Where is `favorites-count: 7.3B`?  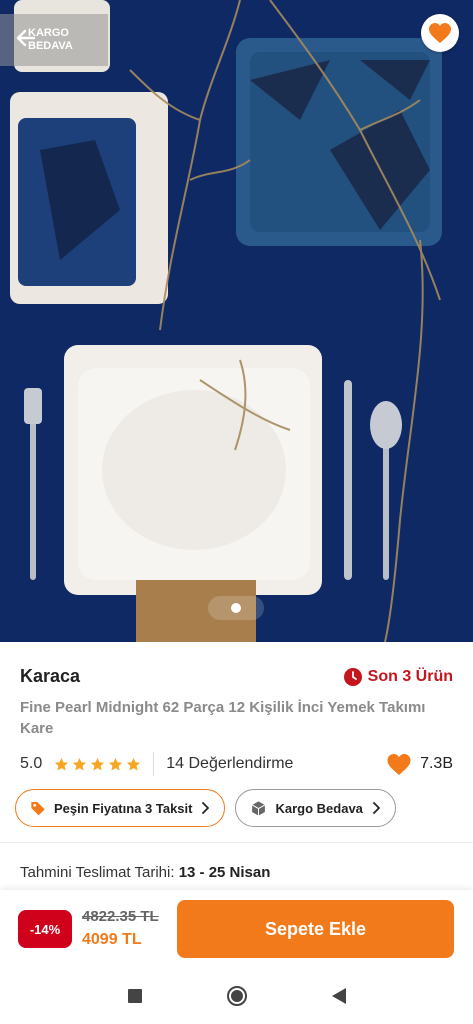 favorites-count: 7.3B is located at coordinates (419, 764).